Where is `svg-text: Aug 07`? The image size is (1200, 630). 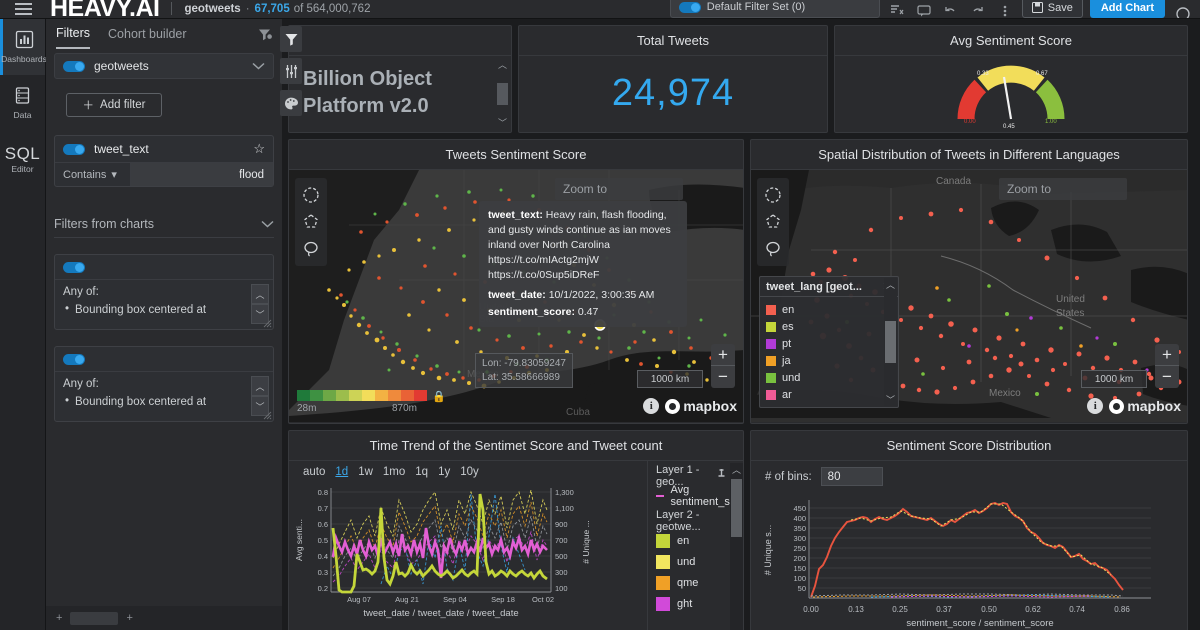 svg-text: Aug 07 is located at coordinates (359, 599).